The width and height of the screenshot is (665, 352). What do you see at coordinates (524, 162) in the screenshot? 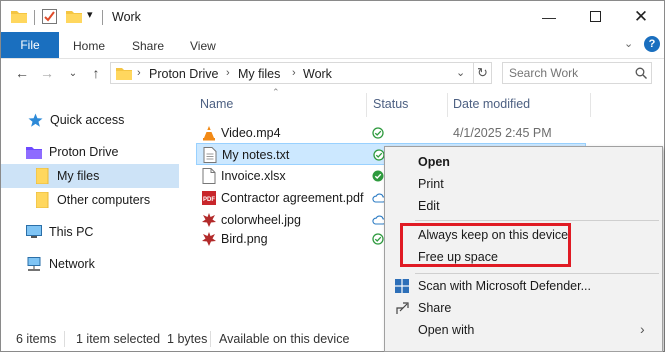
I see `menu-item-open: Open` at bounding box center [524, 162].